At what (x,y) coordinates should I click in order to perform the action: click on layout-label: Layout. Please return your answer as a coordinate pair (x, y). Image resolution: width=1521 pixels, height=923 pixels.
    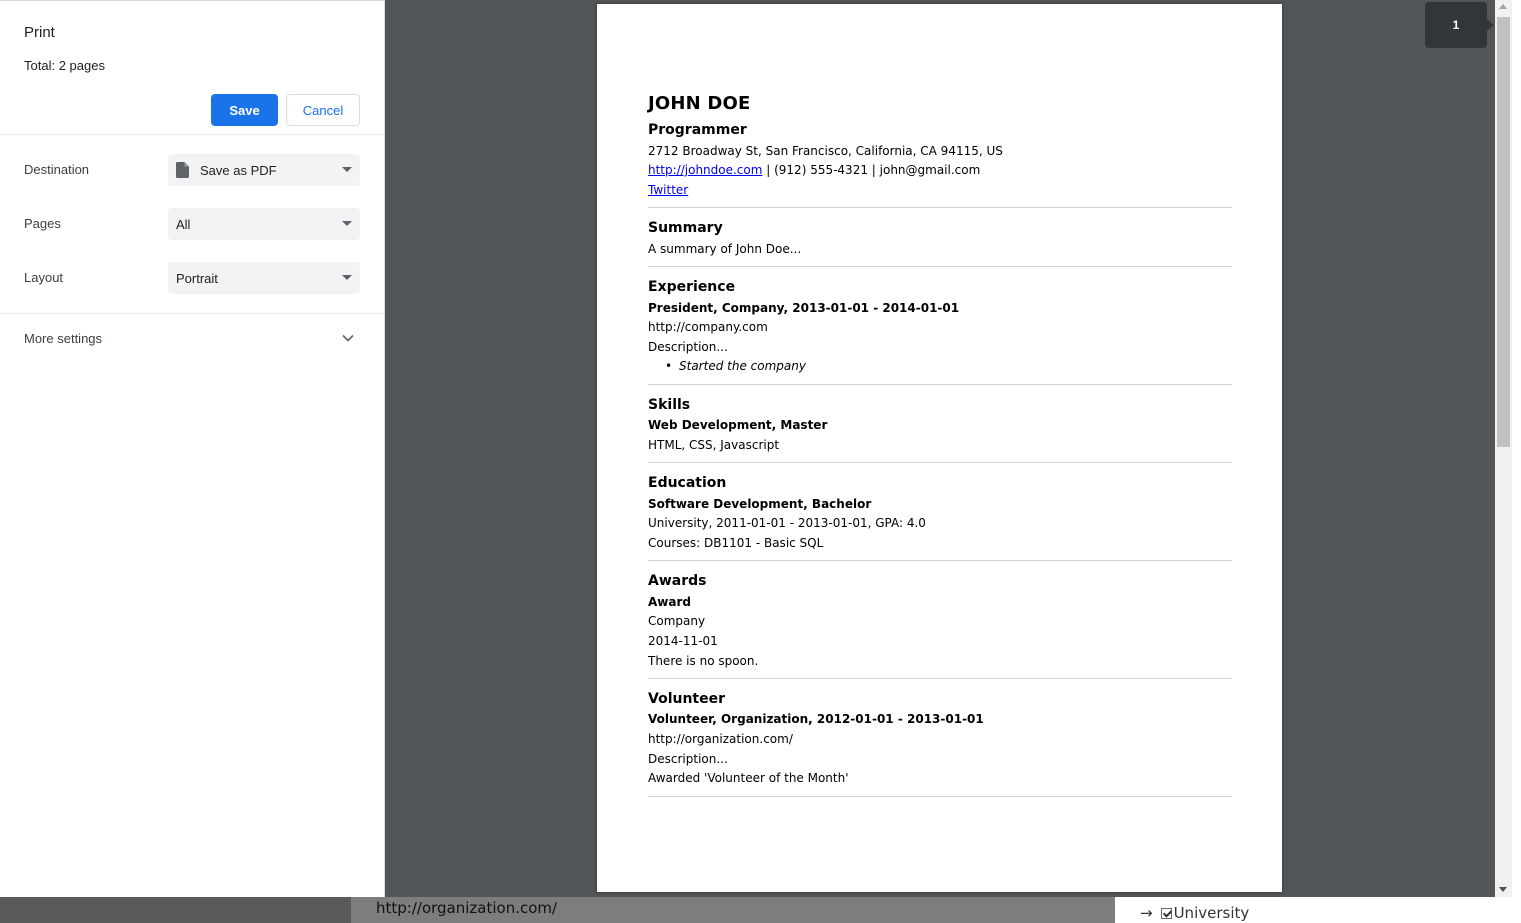
    Looking at the image, I should click on (44, 277).